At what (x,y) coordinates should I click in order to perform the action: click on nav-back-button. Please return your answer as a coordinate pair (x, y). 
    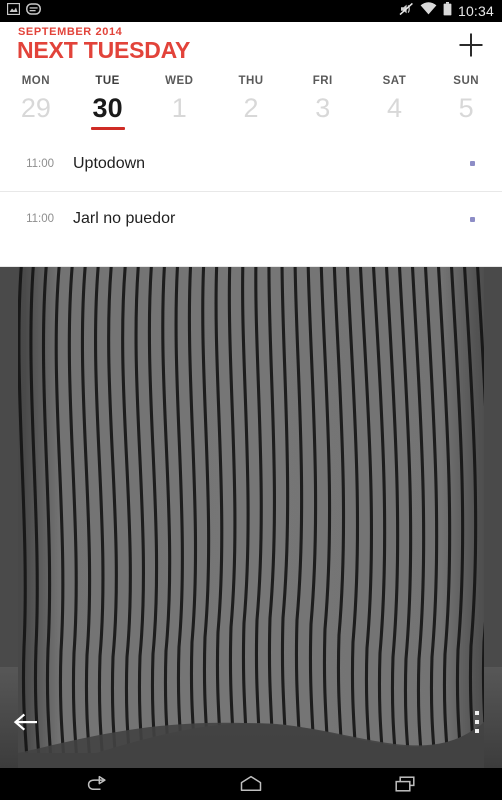
    Looking at the image, I should click on (97, 784).